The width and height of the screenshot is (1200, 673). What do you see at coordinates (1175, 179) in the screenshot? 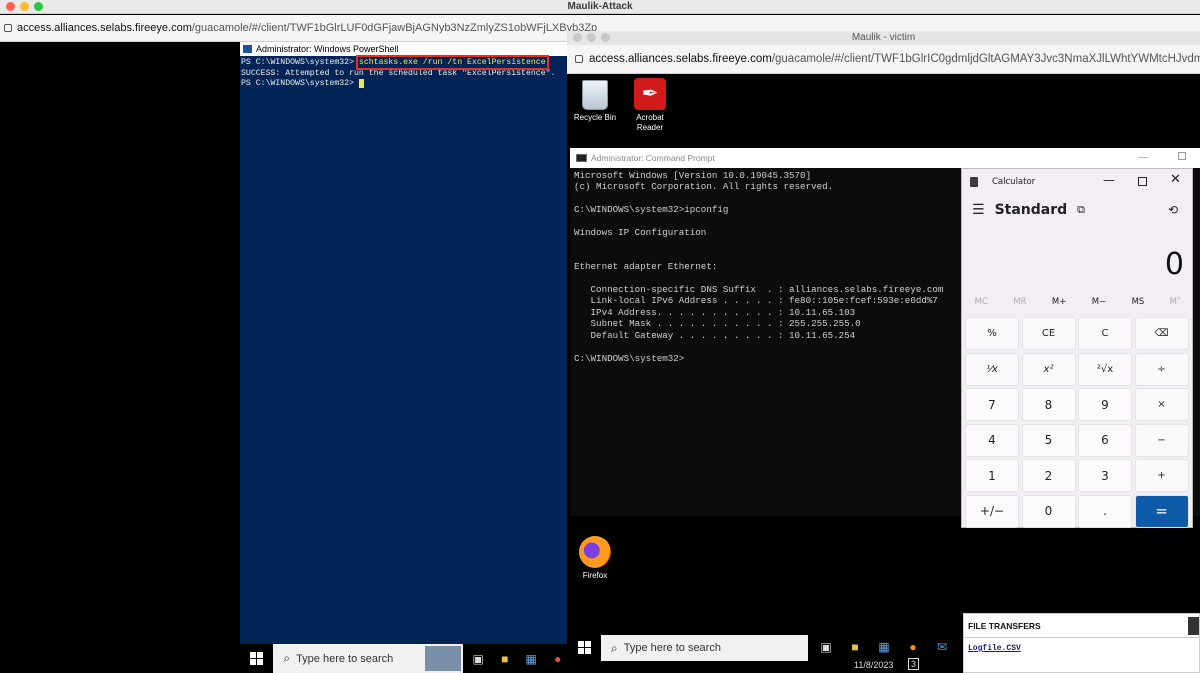
I see `calc-close-icon: ✕` at bounding box center [1175, 179].